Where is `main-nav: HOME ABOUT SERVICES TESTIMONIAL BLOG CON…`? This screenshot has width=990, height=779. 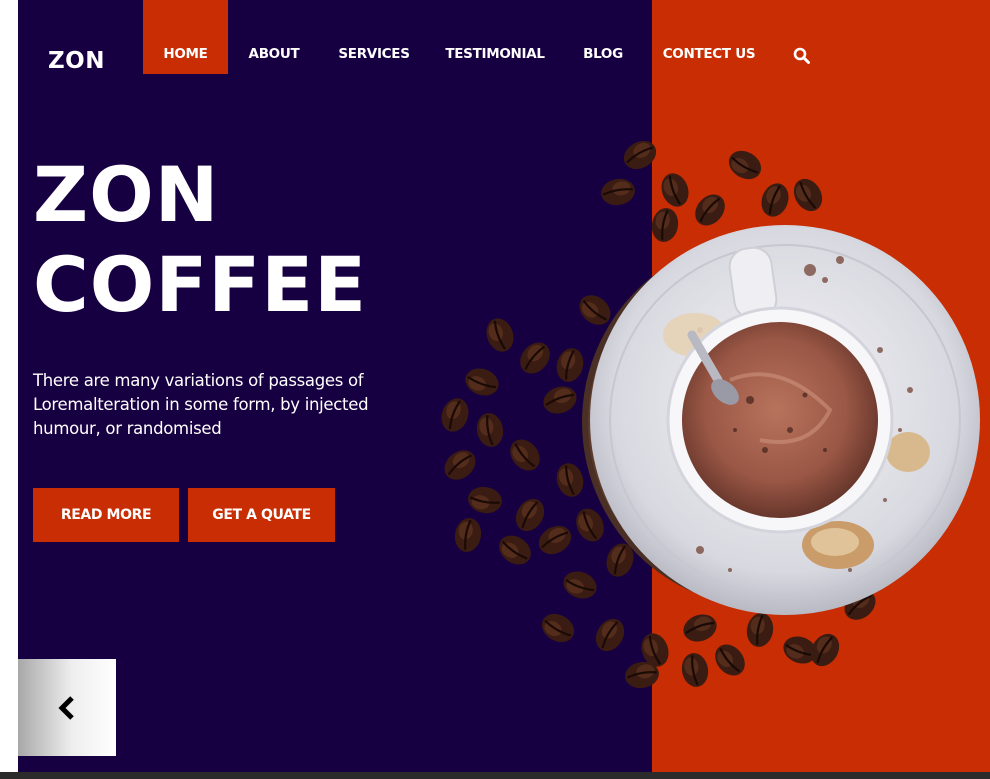 main-nav: HOME ABOUT SERVICES TESTIMONIAL BLOG CON… is located at coordinates (486, 37).